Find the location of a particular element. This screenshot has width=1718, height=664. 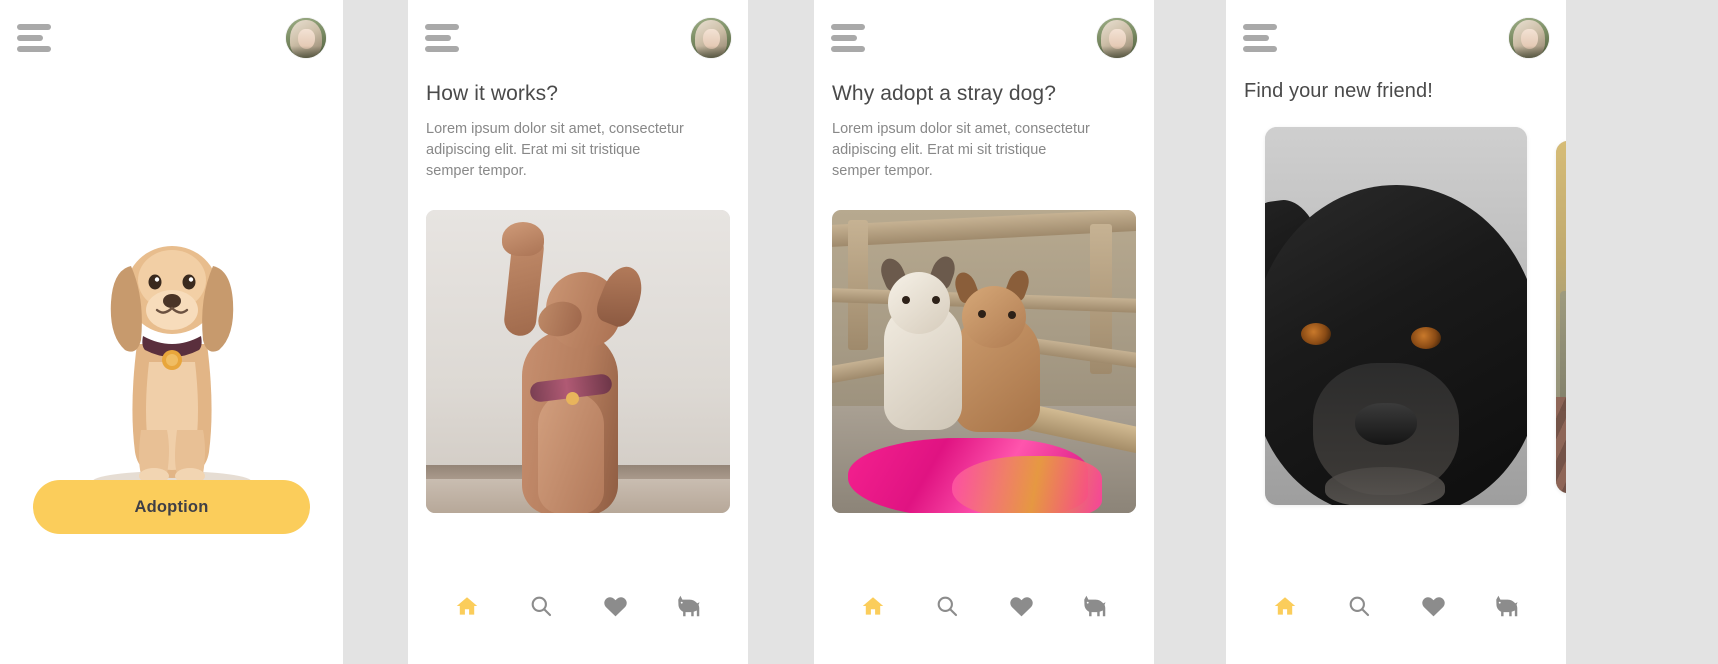

carousel-card-current is located at coordinates (1396, 316).